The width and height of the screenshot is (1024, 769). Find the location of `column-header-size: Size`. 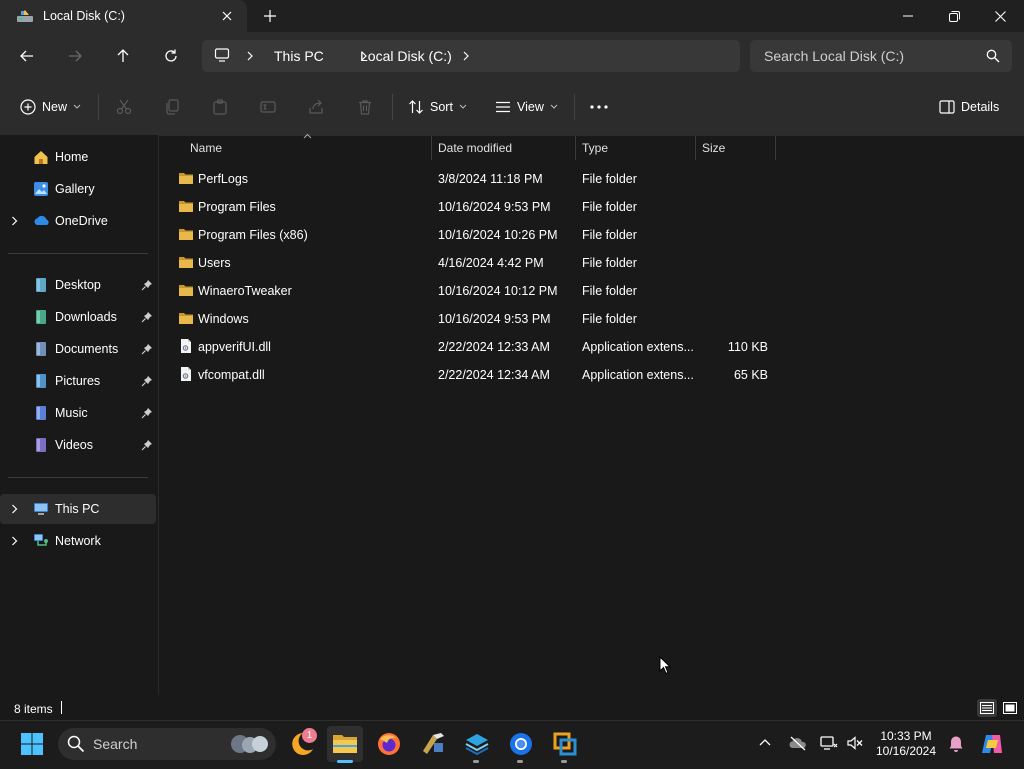

column-header-size: Size is located at coordinates (713, 152).